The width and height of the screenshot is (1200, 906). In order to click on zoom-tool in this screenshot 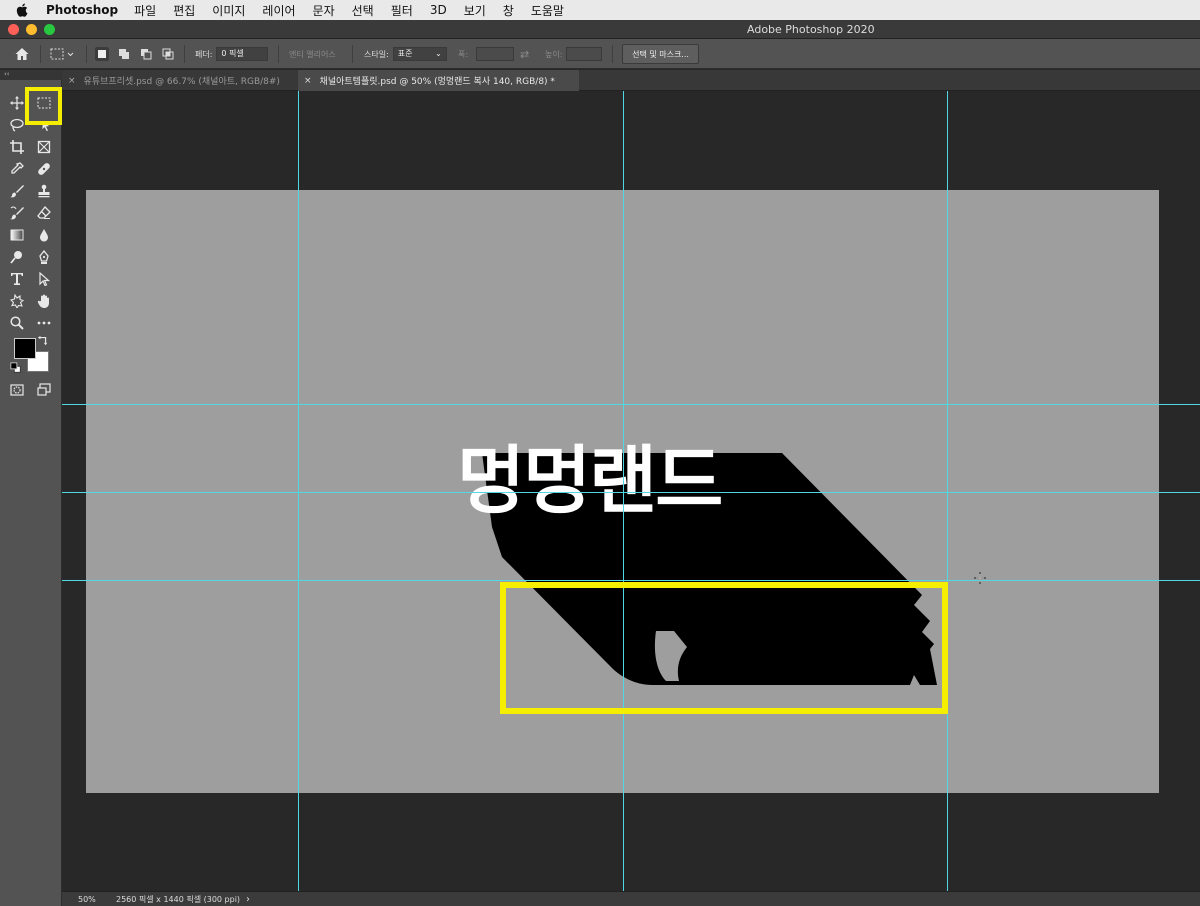, I will do `click(17, 323)`.